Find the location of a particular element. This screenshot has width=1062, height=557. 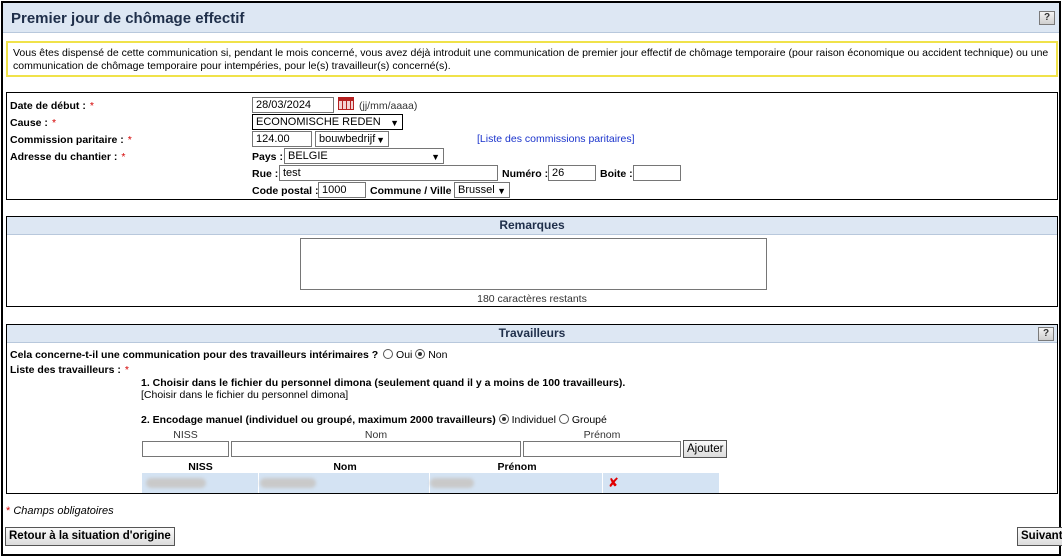

delete-x-icon: ✘ is located at coordinates (613, 483).